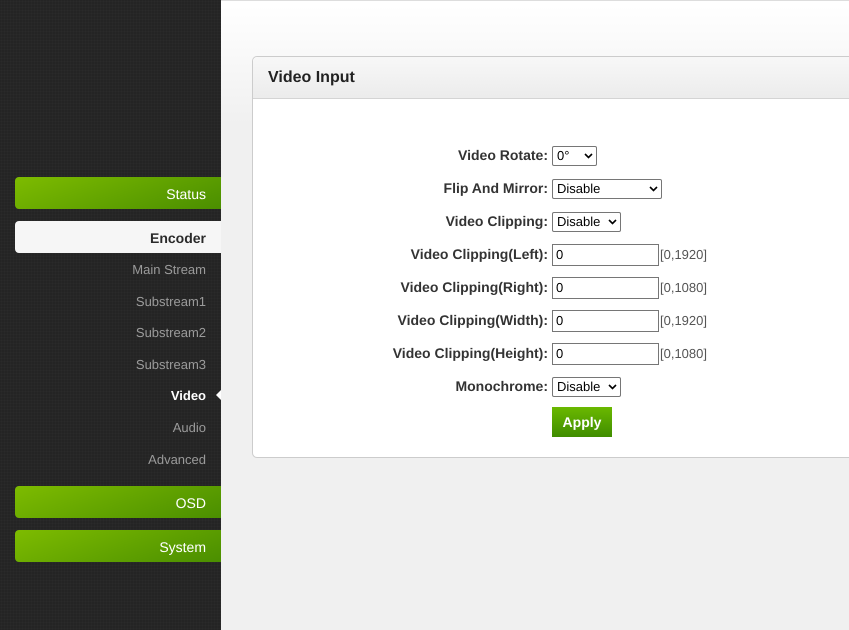  Describe the element at coordinates (574, 156) in the screenshot. I see `dropdown: 0°` at that location.